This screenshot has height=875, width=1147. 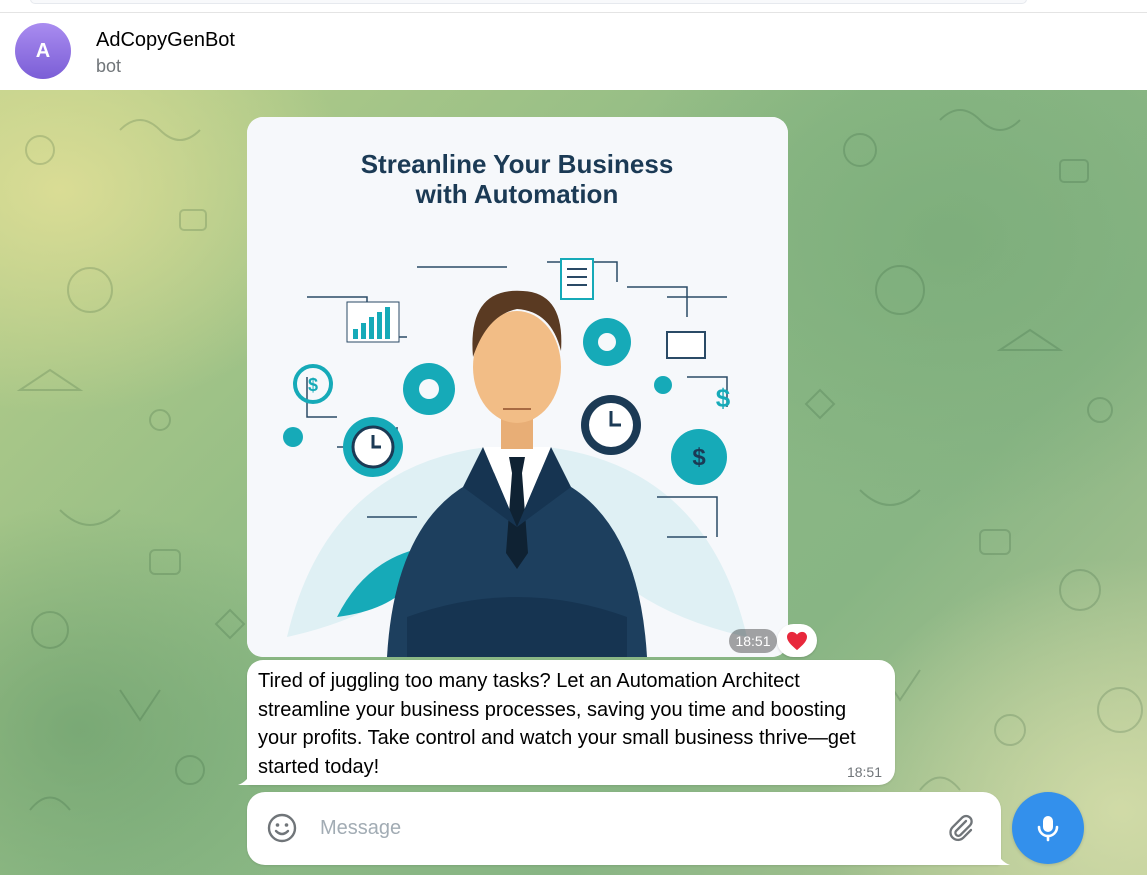 I want to click on message-time: 18:51, so click(x=864, y=772).